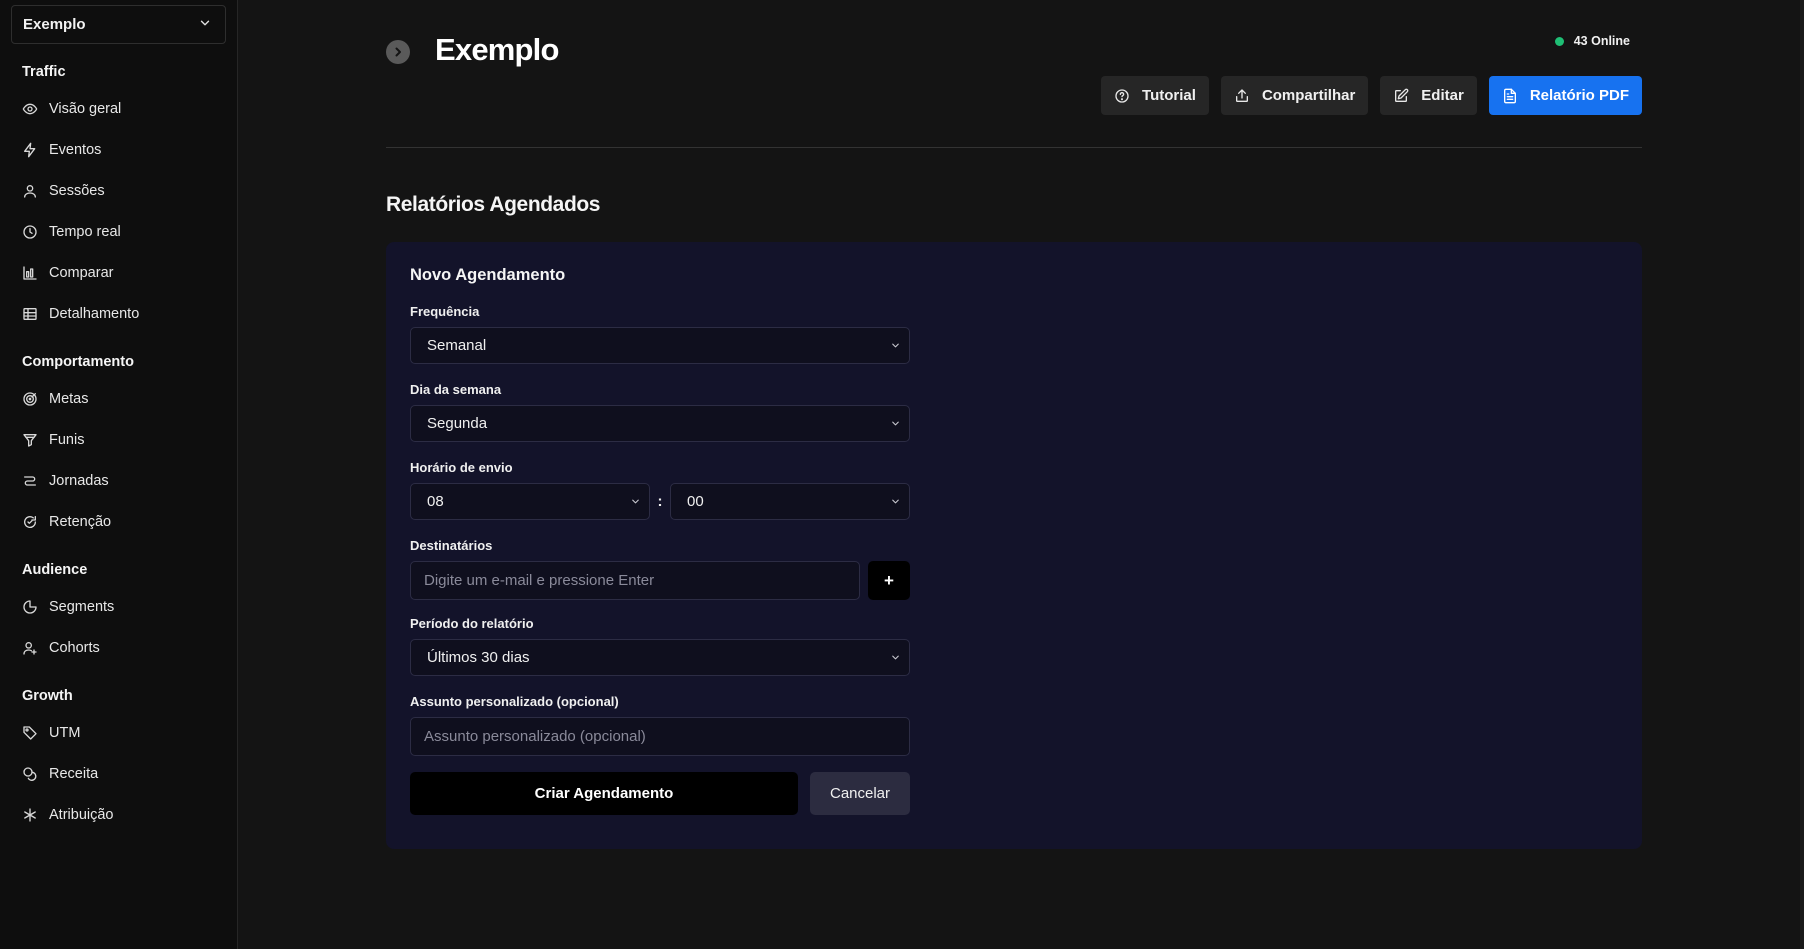 This screenshot has width=1804, height=949. Describe the element at coordinates (30, 733) in the screenshot. I see `tag-icon` at that location.